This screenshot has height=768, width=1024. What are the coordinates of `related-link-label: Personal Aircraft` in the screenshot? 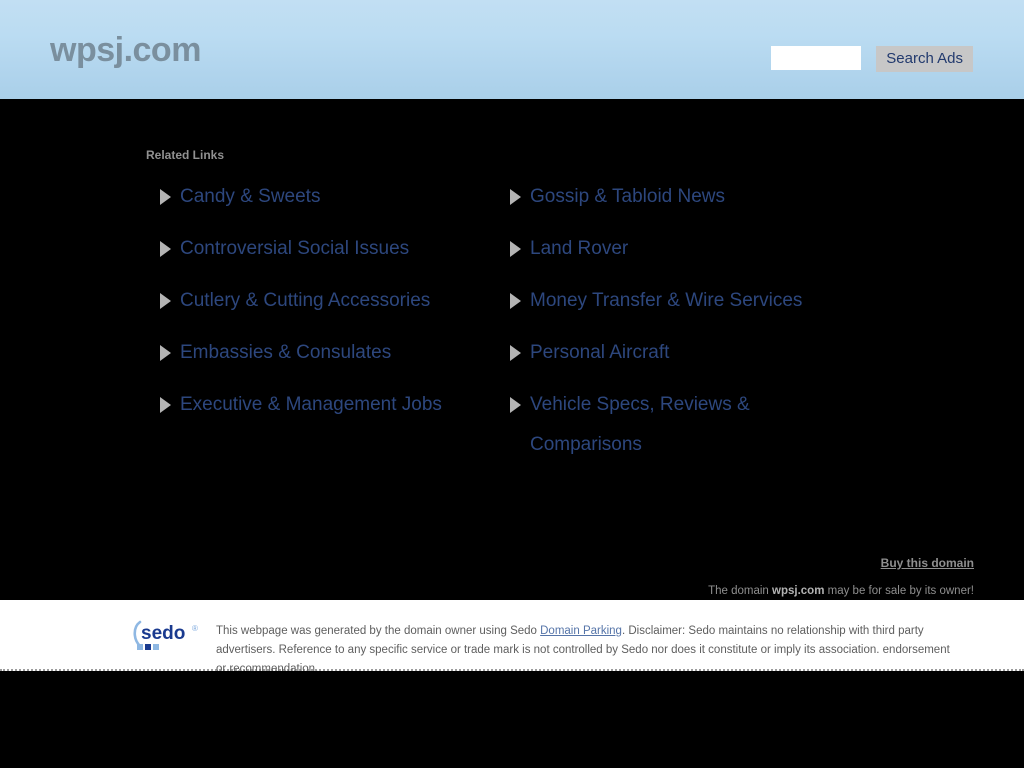 It's located at (600, 352).